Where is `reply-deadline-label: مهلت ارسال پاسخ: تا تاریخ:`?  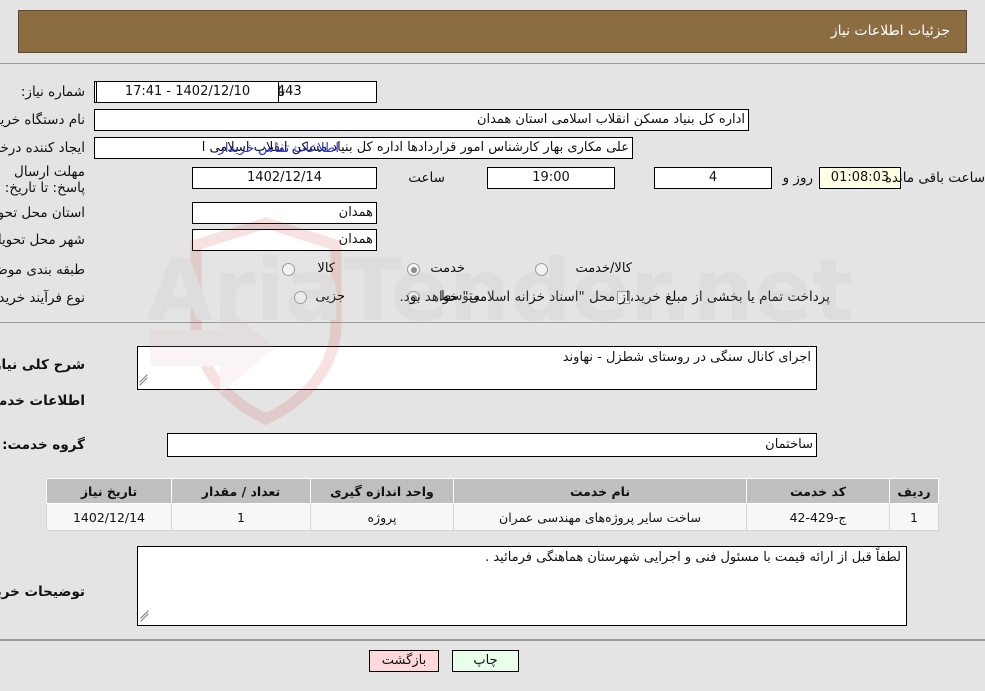
reply-deadline-label: مهلت ارسال پاسخ: تا تاریخ: is located at coordinates (44, 180).